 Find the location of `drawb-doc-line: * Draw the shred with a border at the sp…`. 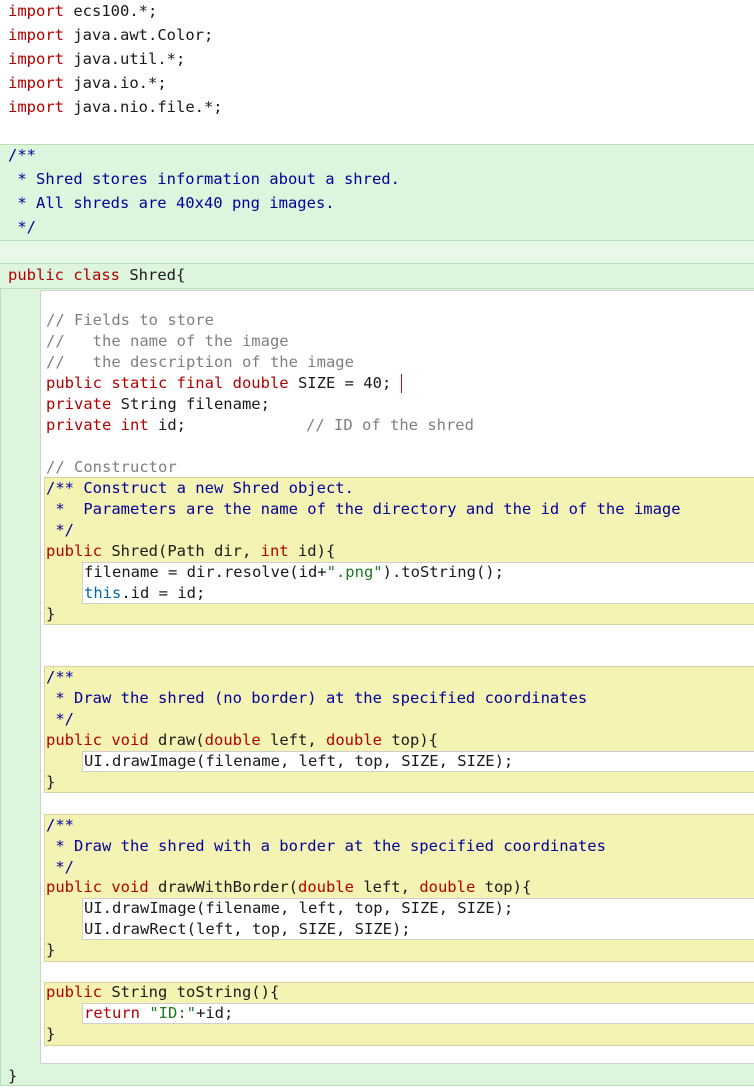

drawb-doc-line: * Draw the shred with a border at the sp… is located at coordinates (326, 846).